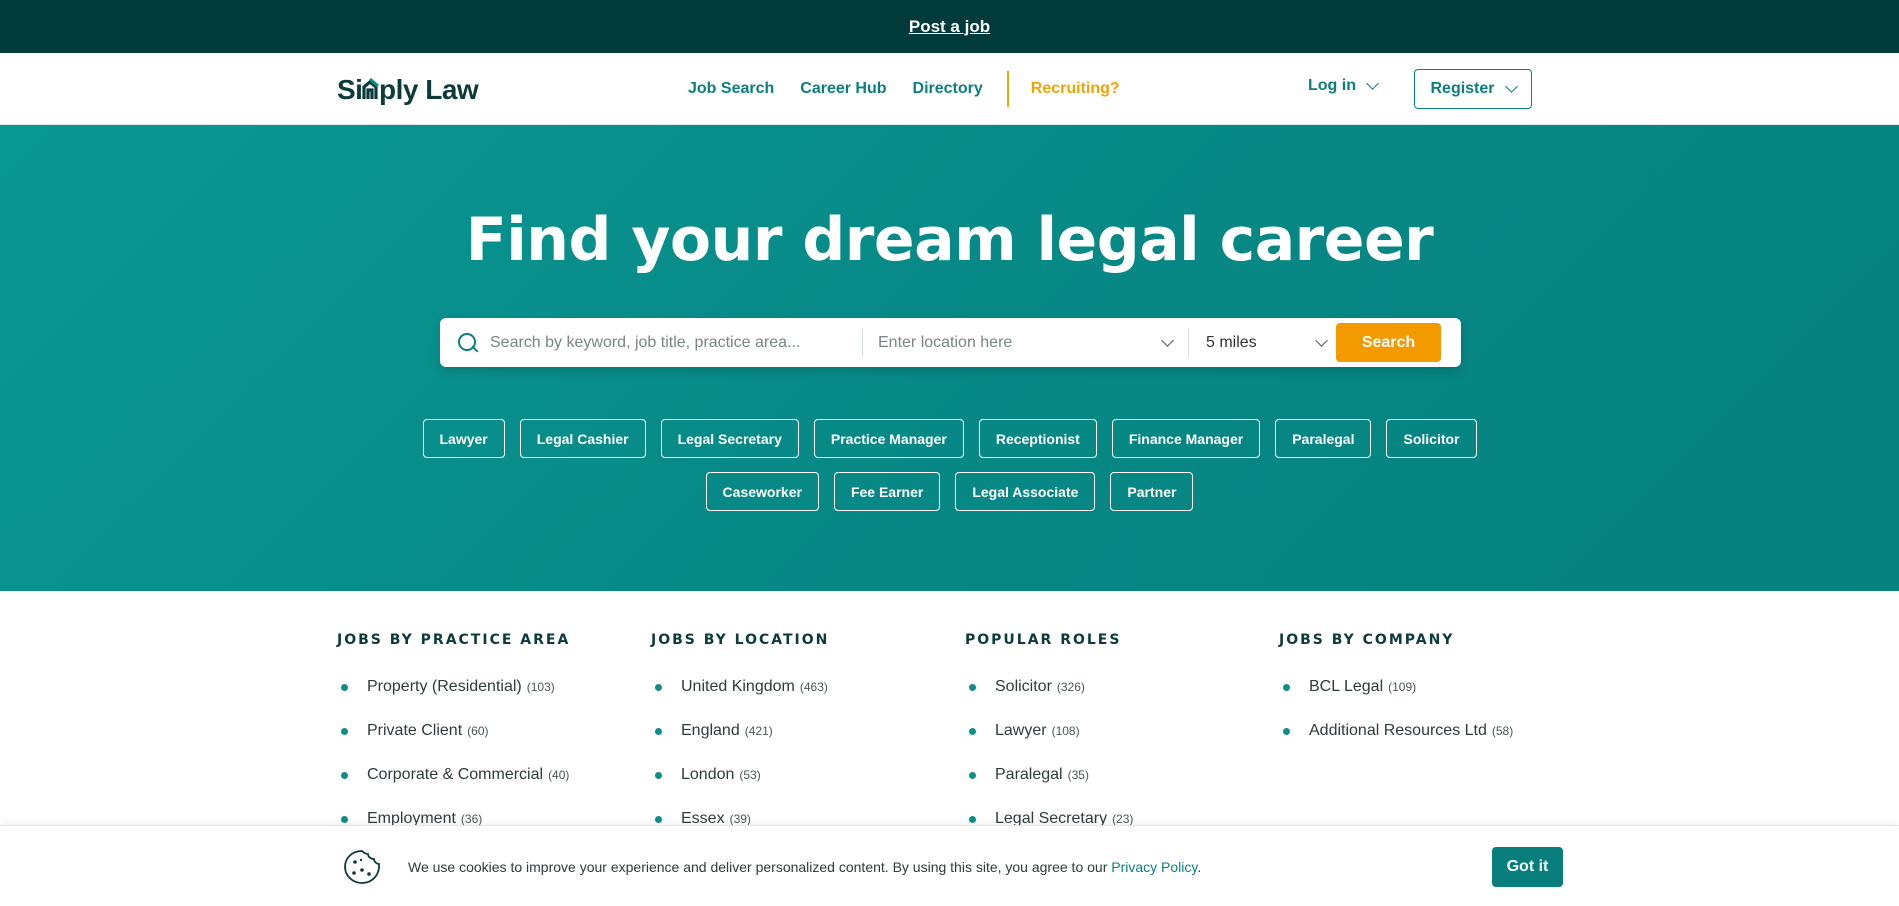 This screenshot has width=1899, height=906. Describe the element at coordinates (455, 774) in the screenshot. I see `item-label: Corporate & Commercial` at that location.